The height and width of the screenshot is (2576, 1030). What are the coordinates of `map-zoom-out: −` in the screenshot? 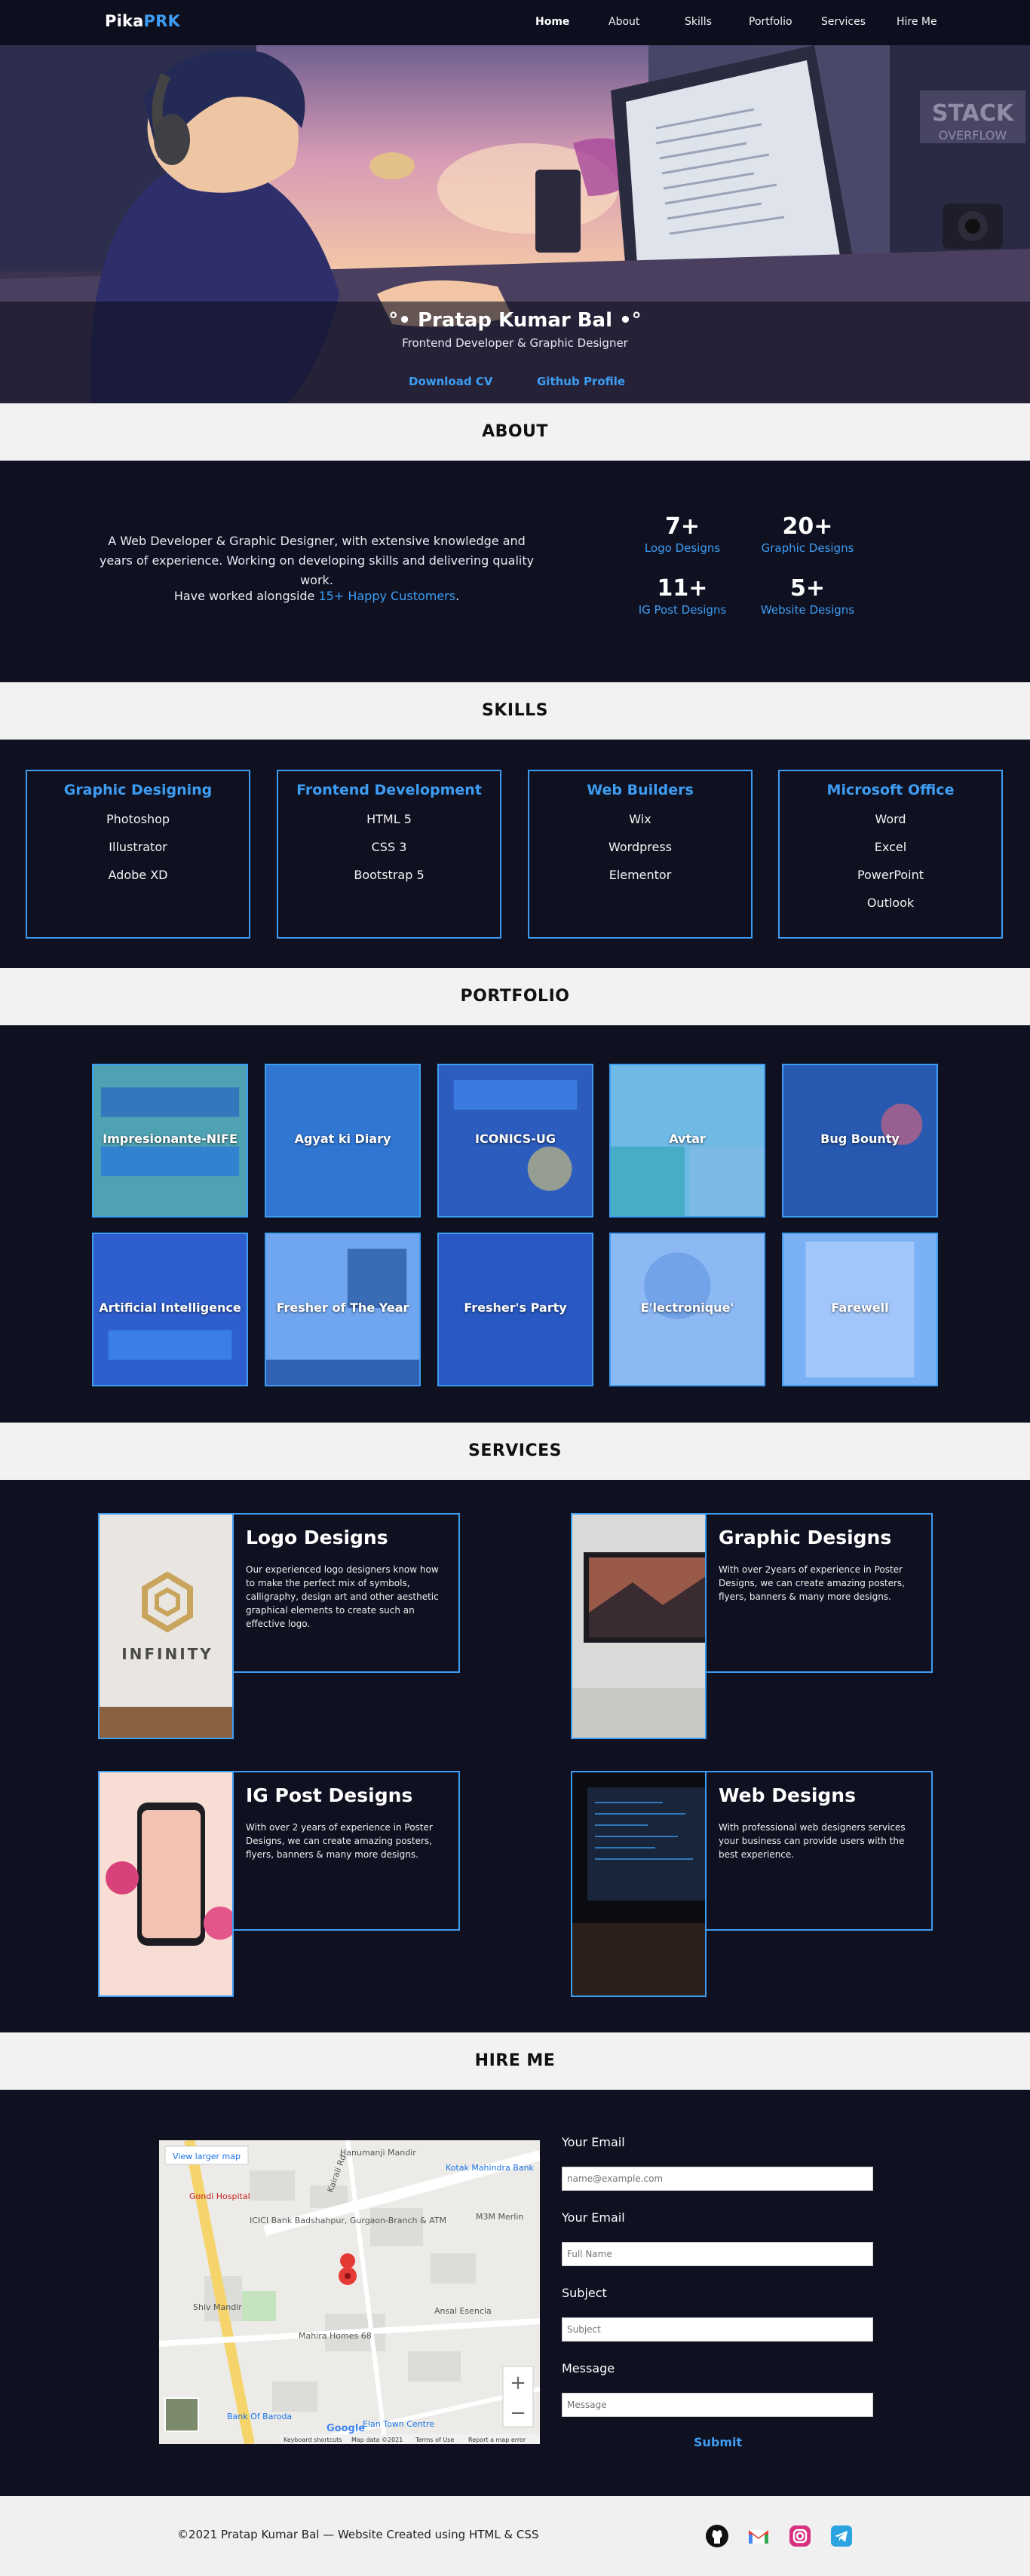 It's located at (518, 2413).